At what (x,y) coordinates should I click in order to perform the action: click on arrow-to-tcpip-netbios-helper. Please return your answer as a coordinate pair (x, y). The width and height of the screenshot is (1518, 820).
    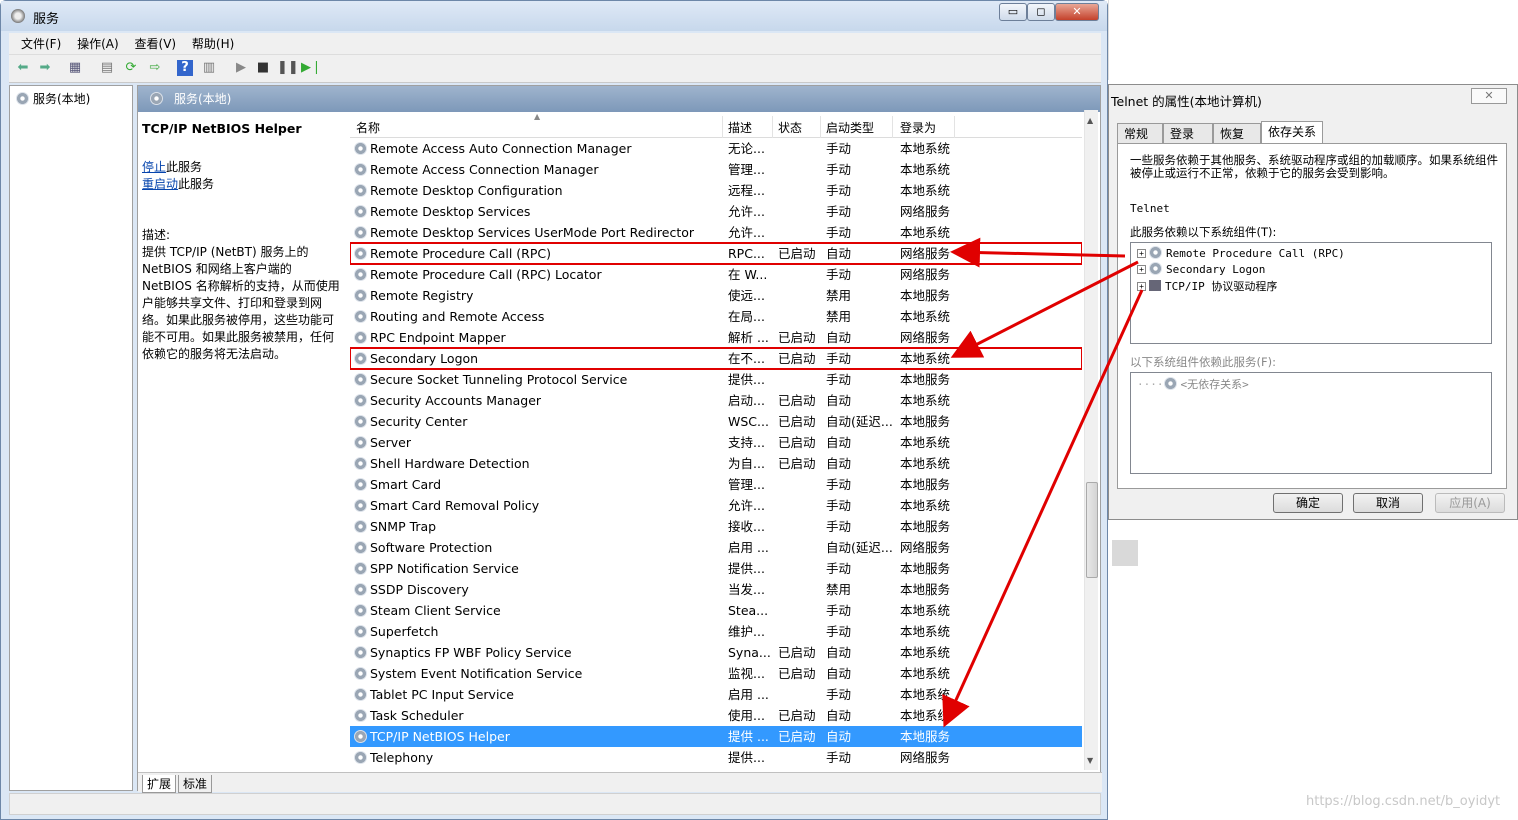
    Looking at the image, I should click on (1043, 508).